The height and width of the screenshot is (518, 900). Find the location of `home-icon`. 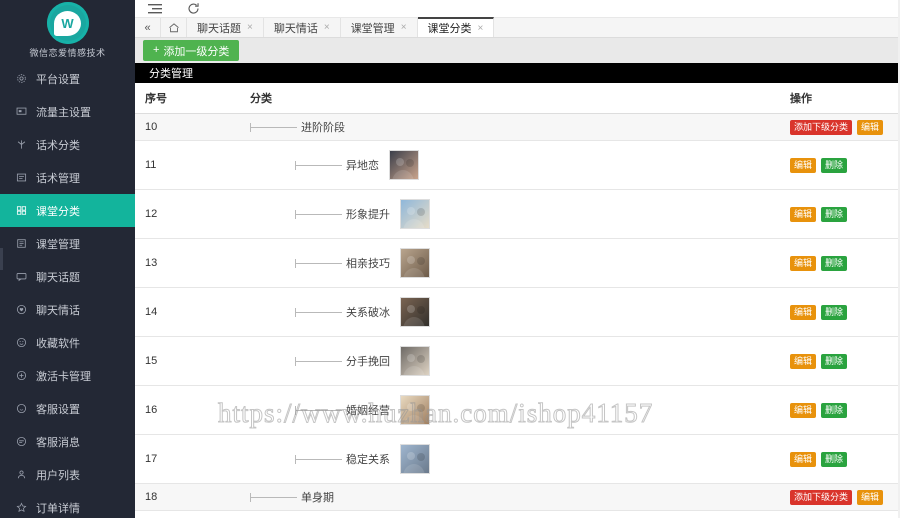

home-icon is located at coordinates (174, 28).